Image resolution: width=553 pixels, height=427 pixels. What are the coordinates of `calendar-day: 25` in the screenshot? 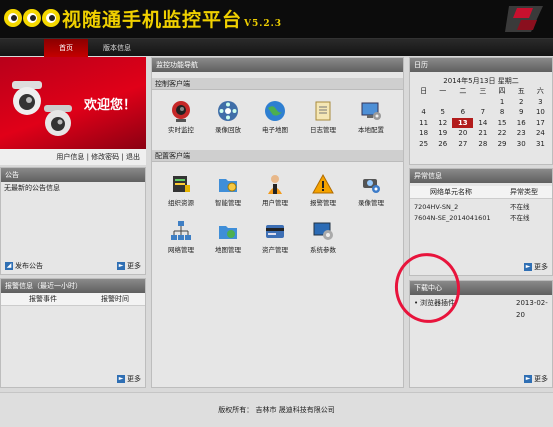 It's located at (423, 144).